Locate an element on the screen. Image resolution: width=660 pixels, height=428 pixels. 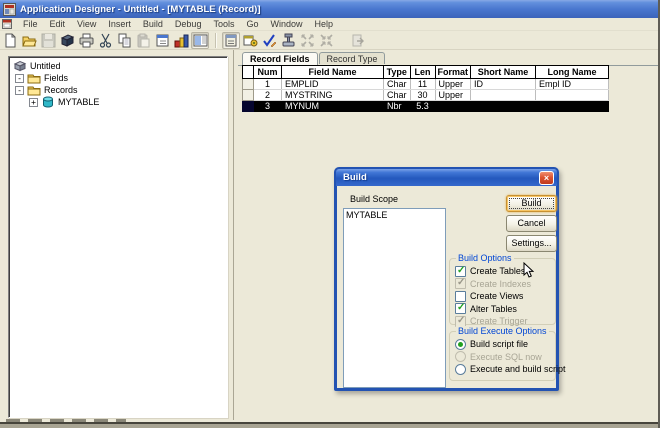
mdi-child-icon is located at coordinates (7, 24).